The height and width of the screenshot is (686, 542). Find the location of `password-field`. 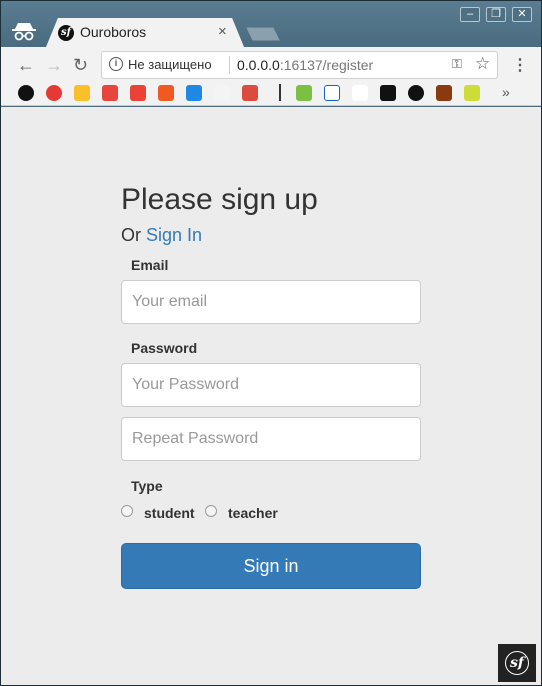

password-field is located at coordinates (271, 385).